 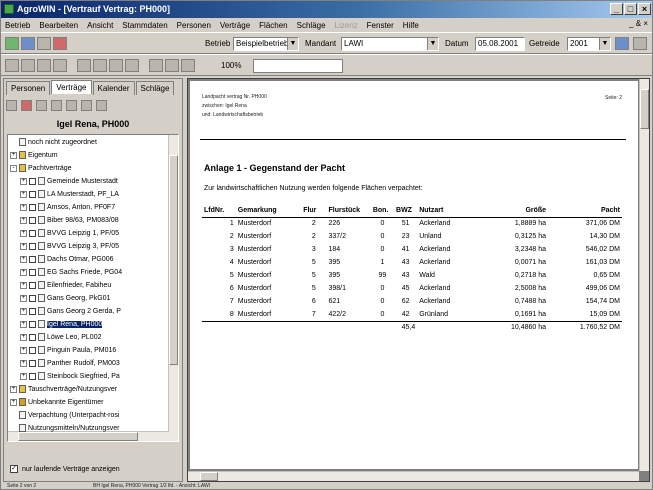 I want to click on next-page-icon, so click(x=116, y=65).